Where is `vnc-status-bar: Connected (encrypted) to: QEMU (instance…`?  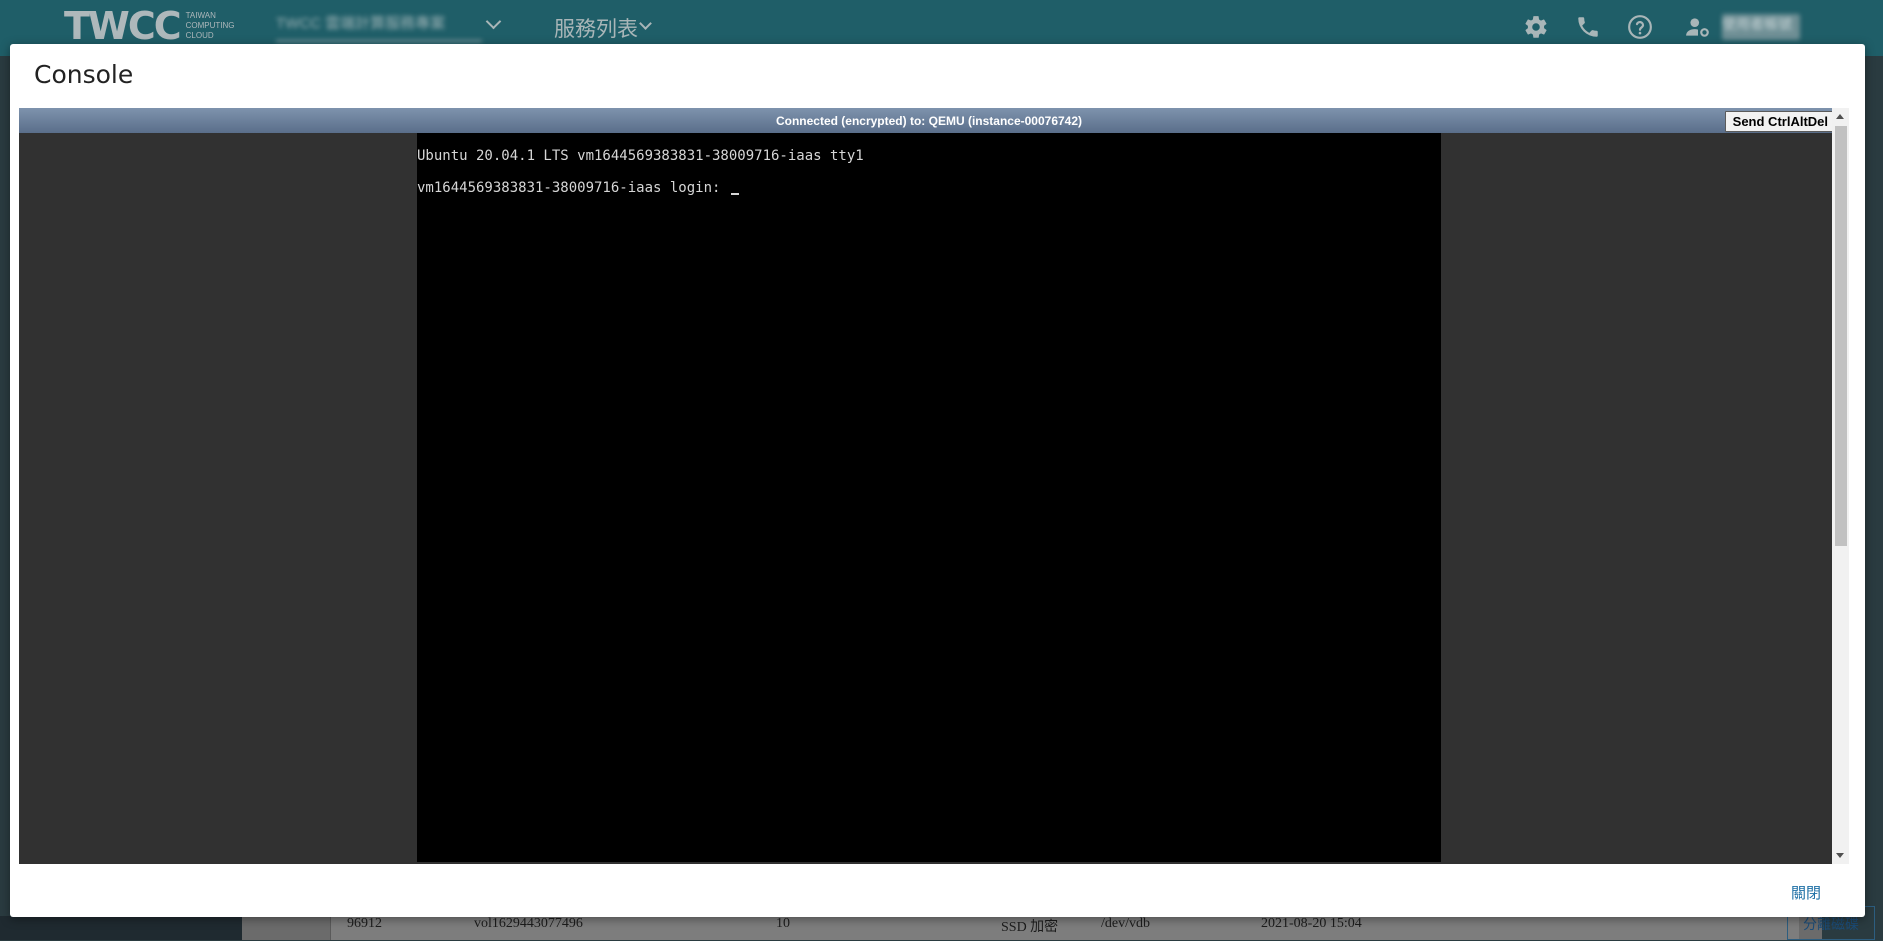 vnc-status-bar: Connected (encrypted) to: QEMU (instance… is located at coordinates (929, 120).